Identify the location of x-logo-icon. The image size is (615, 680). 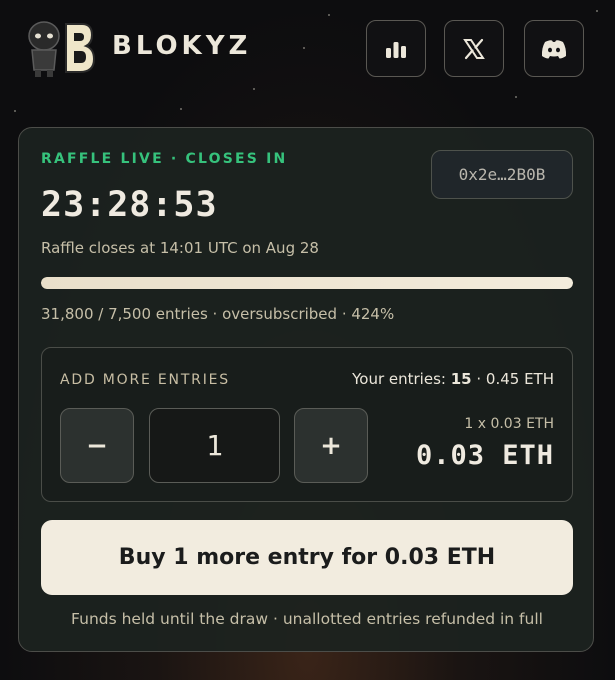
(474, 48).